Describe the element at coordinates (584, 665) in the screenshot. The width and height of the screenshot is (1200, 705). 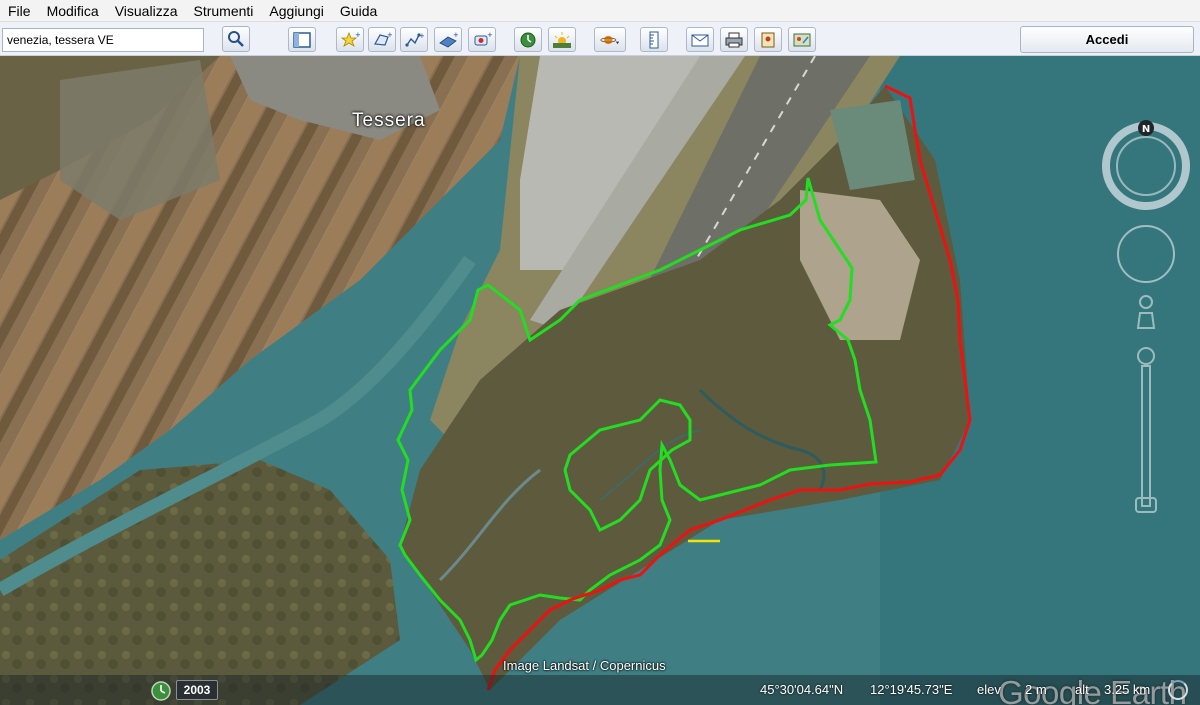
I see `imagery-credit: Image Landsat / Copernicus` at that location.